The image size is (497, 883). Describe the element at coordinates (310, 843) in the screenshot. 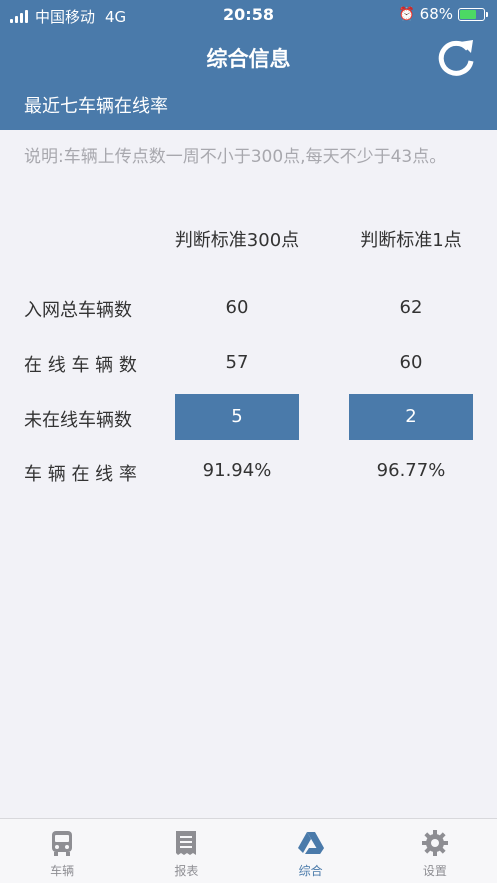

I see `drive-triangle-icon` at that location.